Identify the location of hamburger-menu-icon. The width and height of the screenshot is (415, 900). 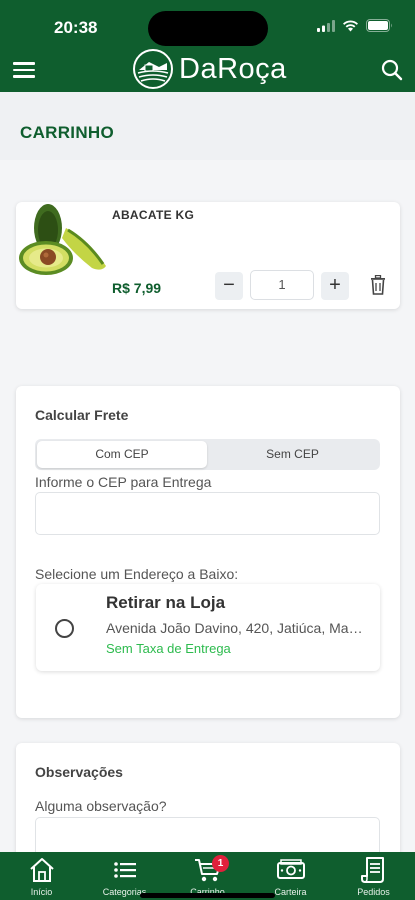
(24, 70).